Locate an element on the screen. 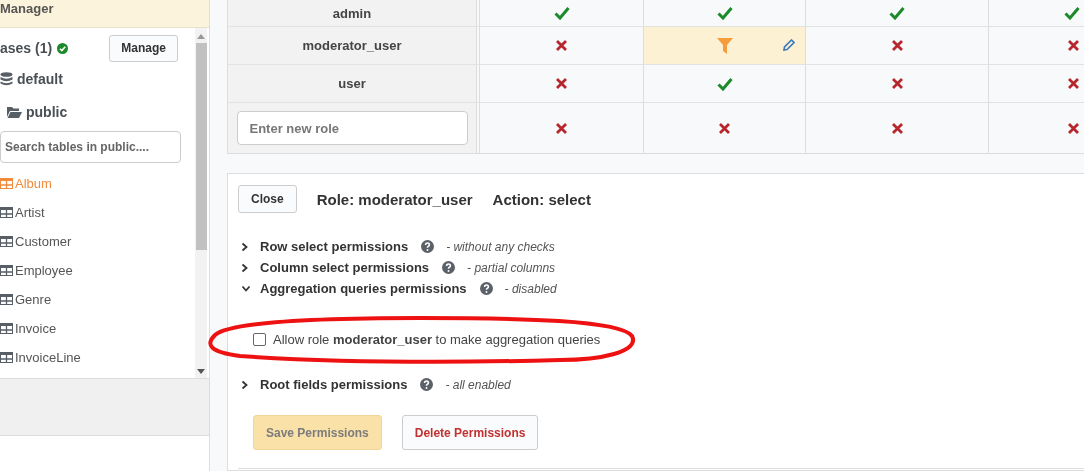 This screenshot has height=471, width=1084. database-item: default is located at coordinates (40, 78).